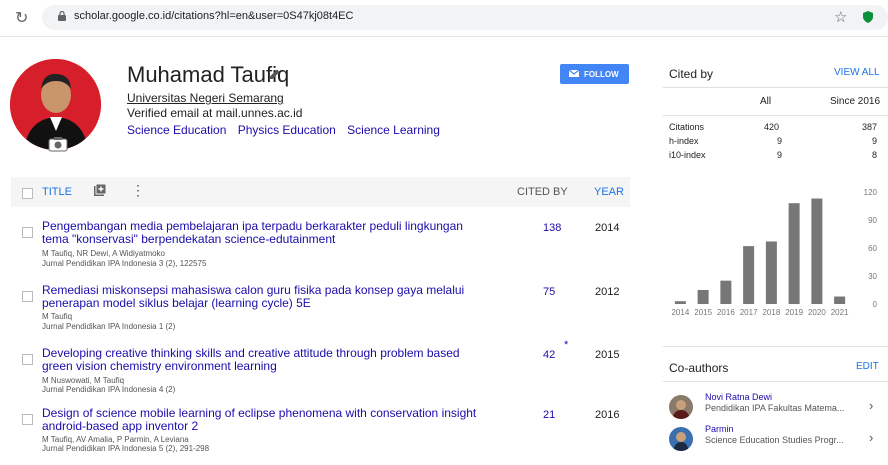 This screenshot has height=465, width=888. Describe the element at coordinates (771, 312) in the screenshot. I see `chart-x-tick-label: 2018` at that location.